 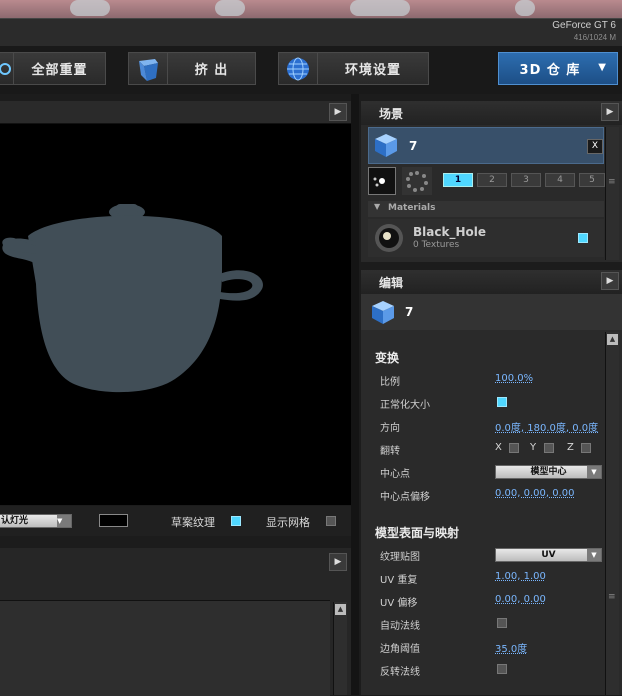 I want to click on pivot-select: 模型中心 ▼, so click(x=548, y=472).